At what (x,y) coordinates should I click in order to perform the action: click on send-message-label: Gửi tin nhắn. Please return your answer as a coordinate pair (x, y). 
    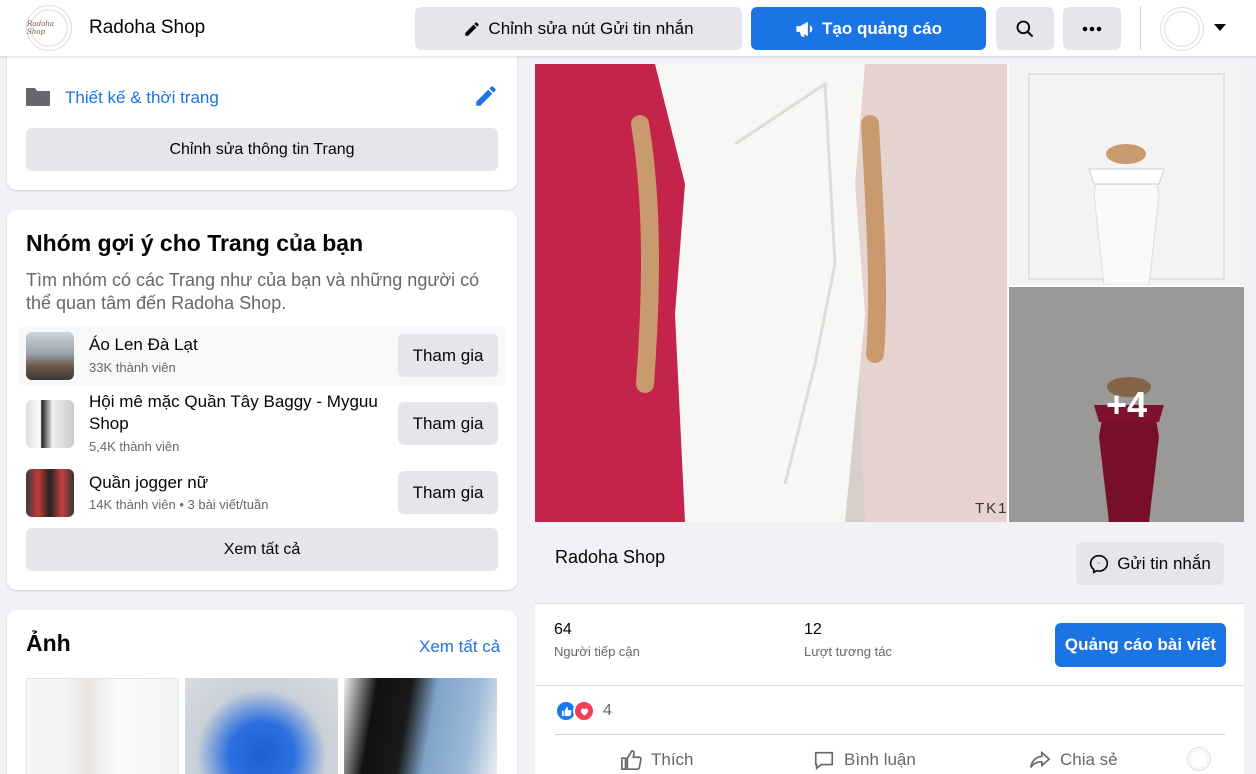
    Looking at the image, I should click on (1164, 563).